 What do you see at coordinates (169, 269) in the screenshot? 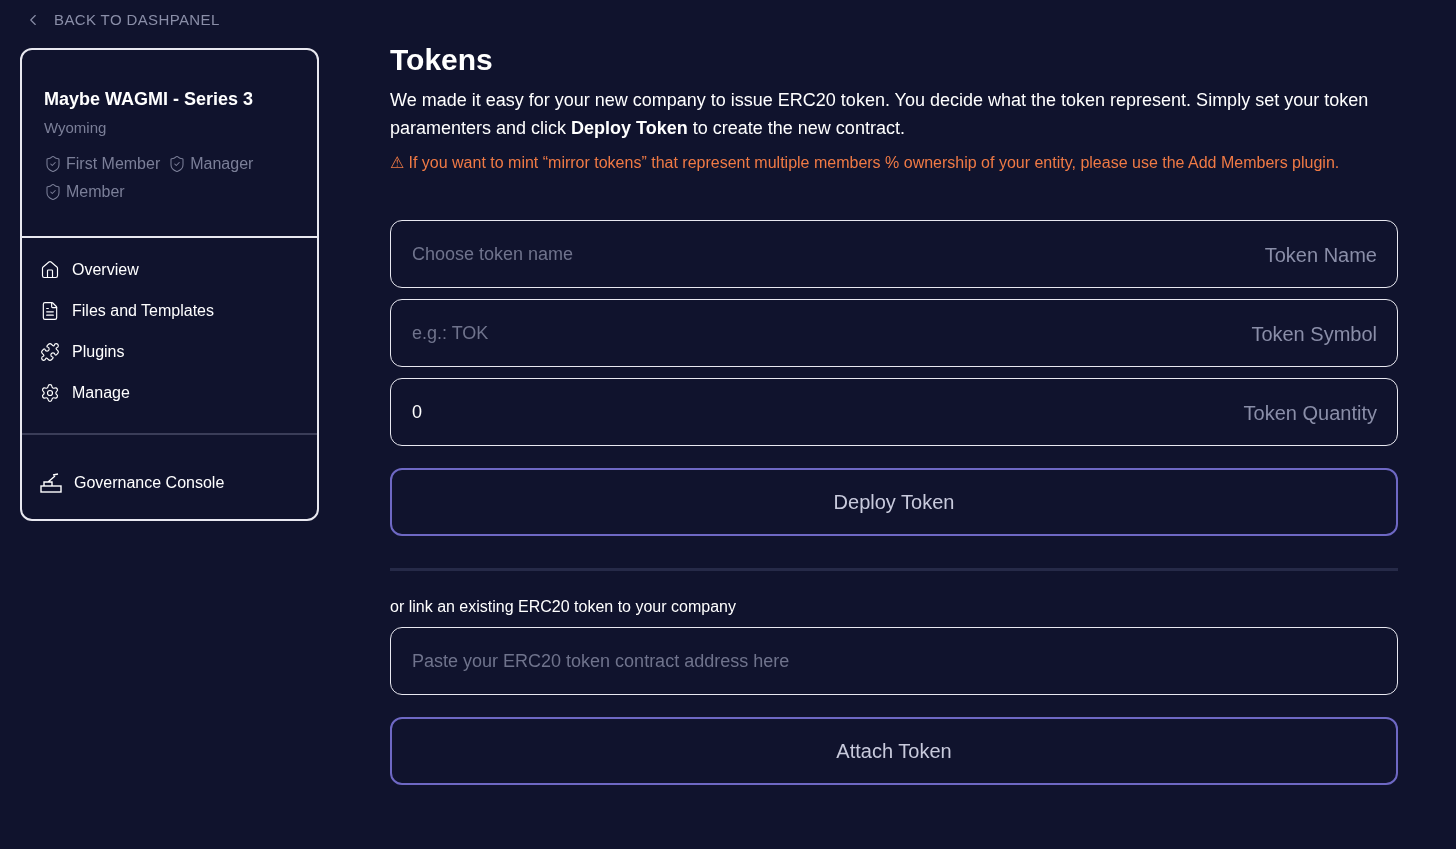
I see `nav-item: Overview` at bounding box center [169, 269].